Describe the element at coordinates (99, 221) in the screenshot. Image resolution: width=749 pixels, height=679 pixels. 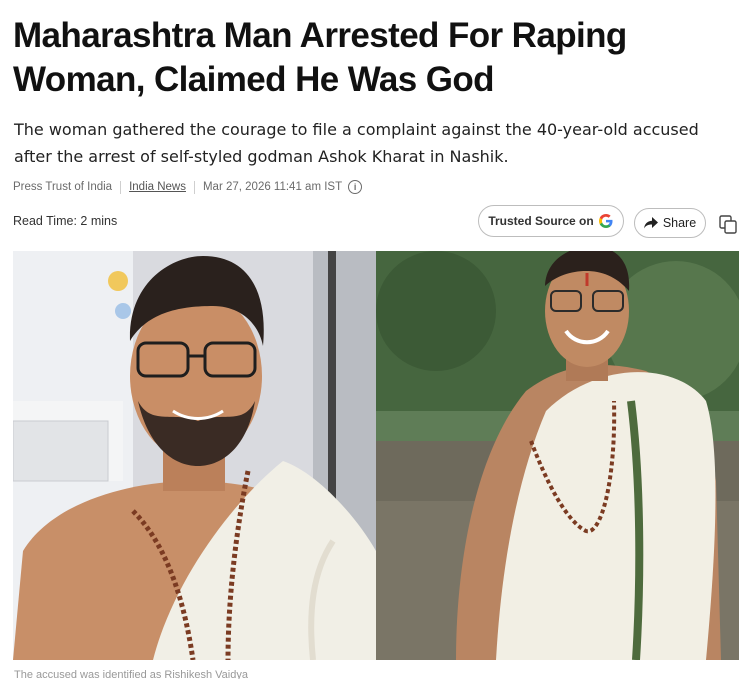
I see `read-time-value: 2 mins` at that location.